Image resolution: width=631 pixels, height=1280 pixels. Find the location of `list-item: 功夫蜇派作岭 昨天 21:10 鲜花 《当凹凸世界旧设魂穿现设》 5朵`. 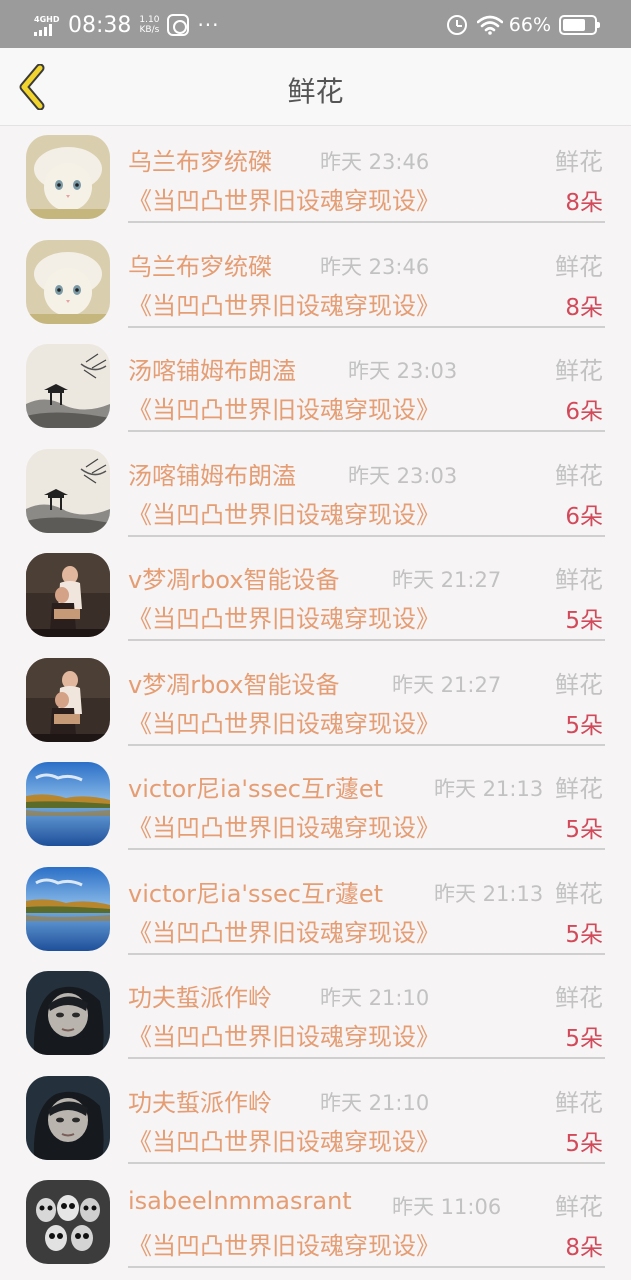

list-item: 功夫蜇派作岭 昨天 21:10 鲜花 《当凹凸世界旧设魂穿现设》 5朵 is located at coordinates (315, 1014).